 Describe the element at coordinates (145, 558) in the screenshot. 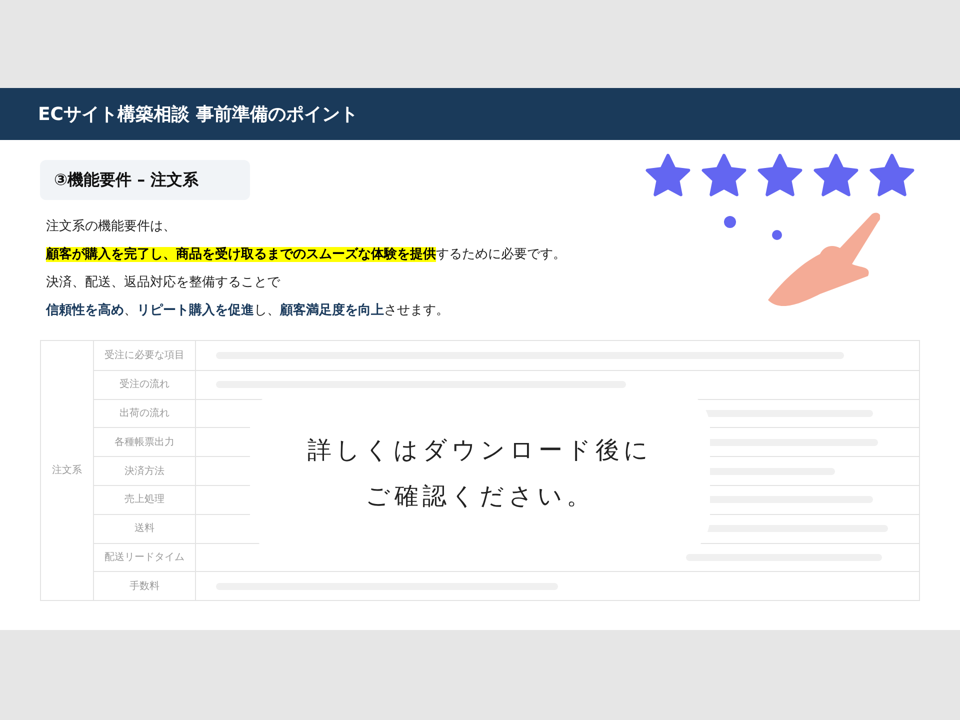

I see `table-cell: 配送リードタイム` at that location.